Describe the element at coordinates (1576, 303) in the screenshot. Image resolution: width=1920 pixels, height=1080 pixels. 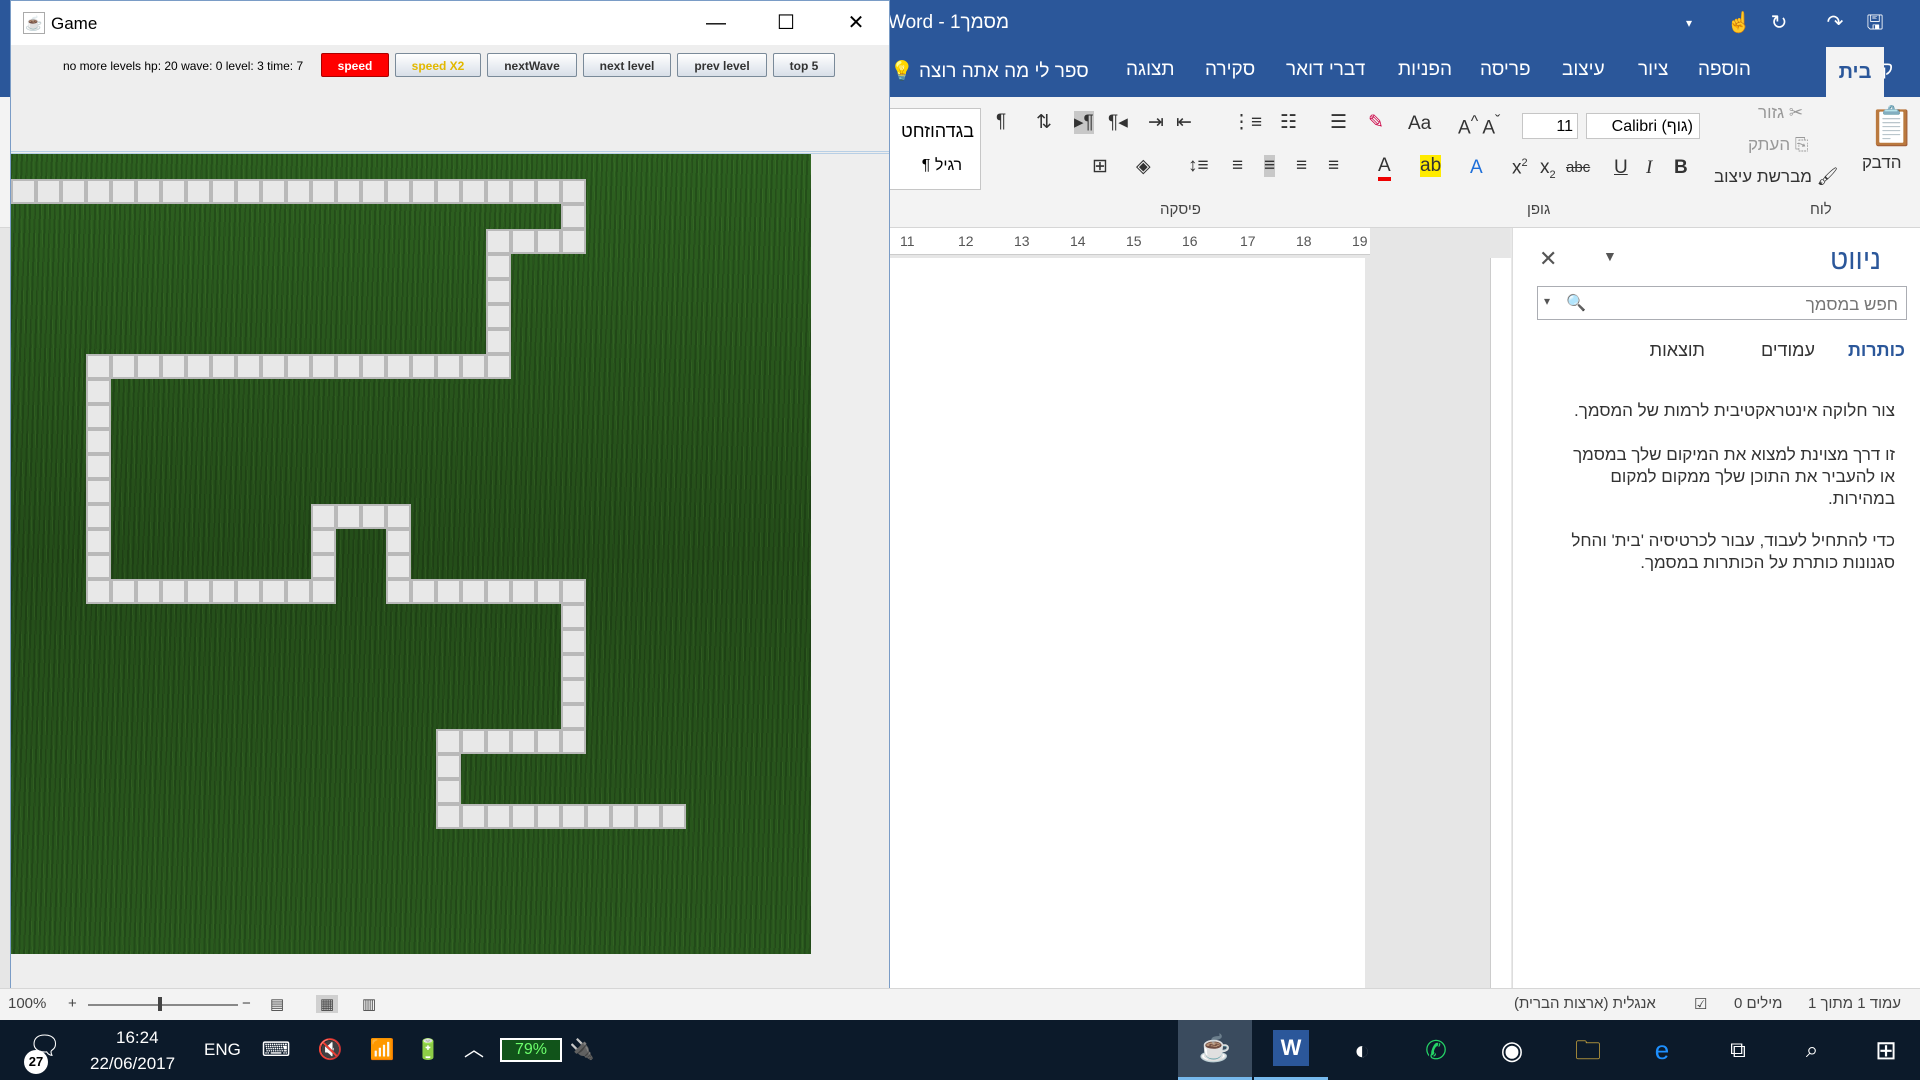
I see `search-icon: 🔍` at that location.